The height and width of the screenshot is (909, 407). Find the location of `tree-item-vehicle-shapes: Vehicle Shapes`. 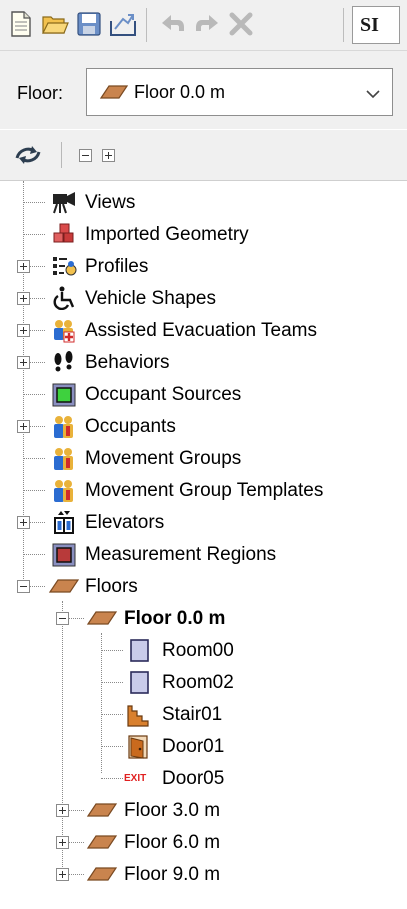

tree-item-vehicle-shapes: Vehicle Shapes is located at coordinates (203, 298).